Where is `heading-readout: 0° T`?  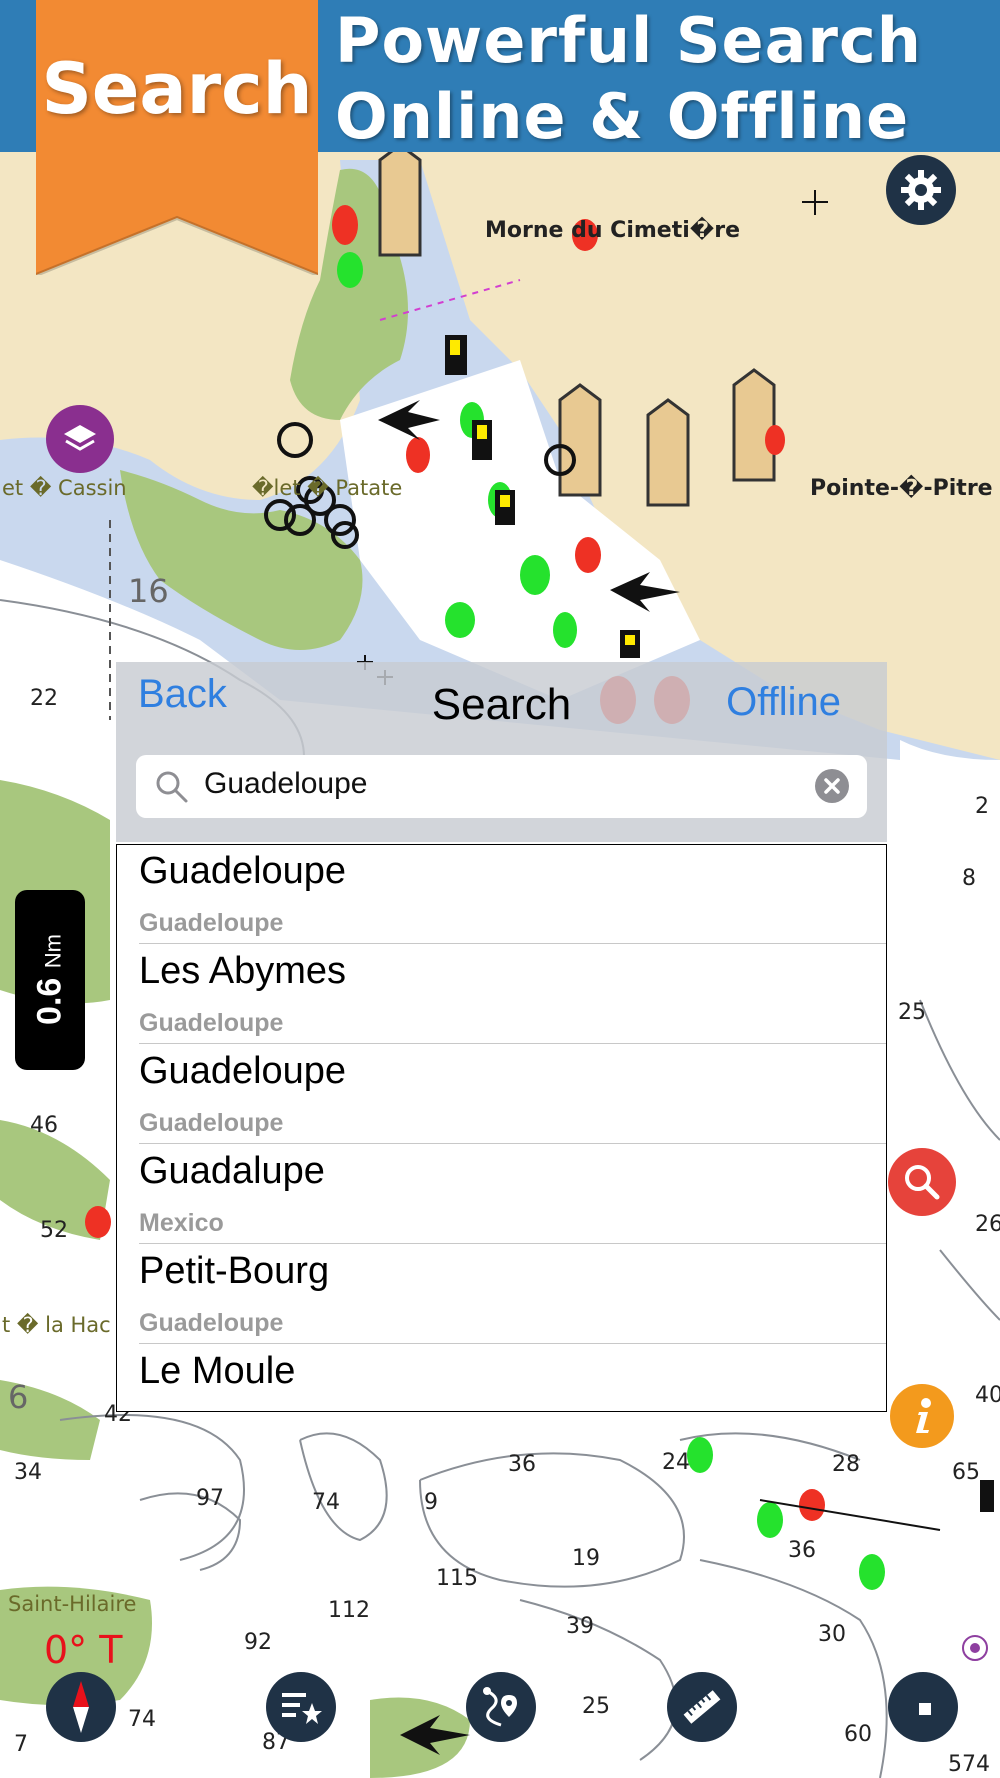 heading-readout: 0° T is located at coordinates (83, 1650).